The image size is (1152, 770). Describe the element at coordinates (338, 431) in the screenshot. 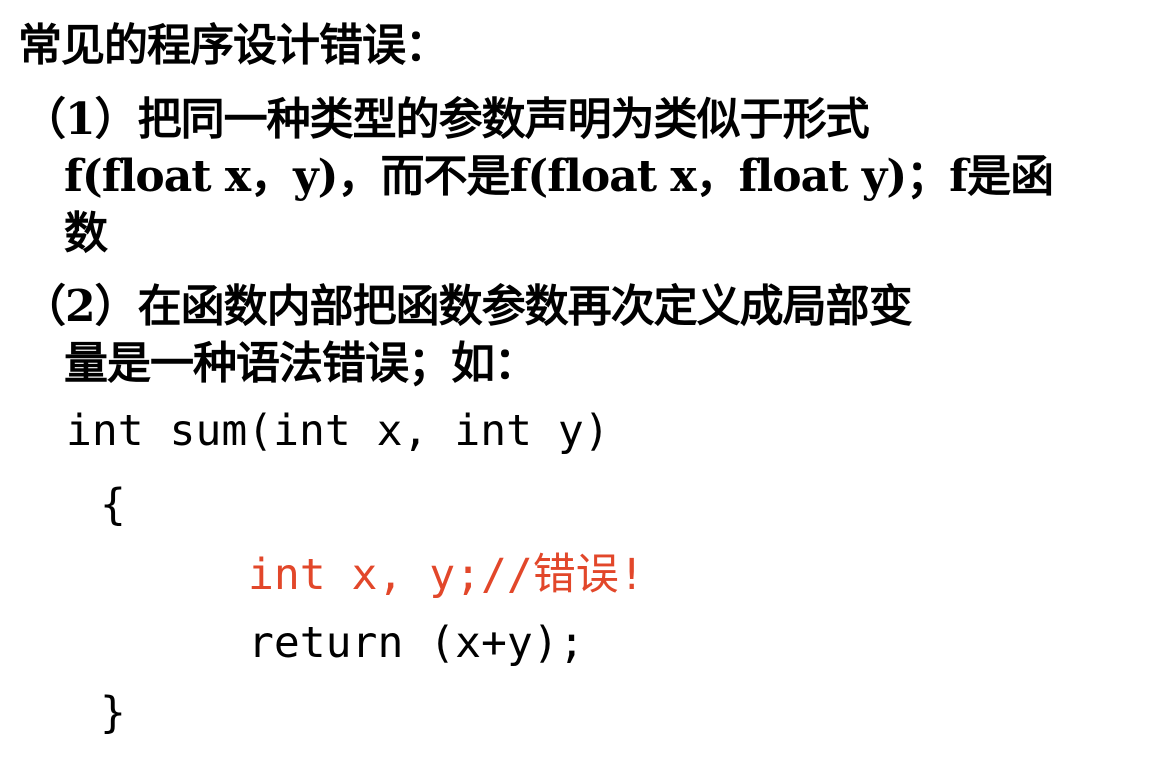

I see `code-line-signature: int sum(int x, int y)` at that location.